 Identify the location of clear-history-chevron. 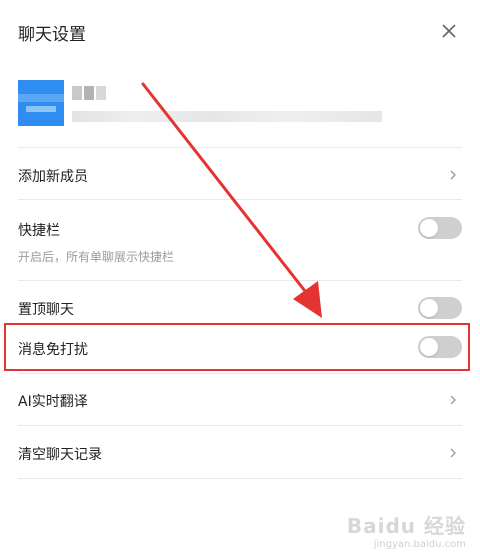
(453, 453).